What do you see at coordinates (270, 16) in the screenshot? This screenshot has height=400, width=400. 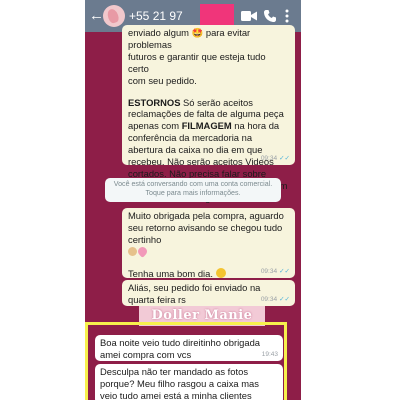 I see `phone-call-icon` at bounding box center [270, 16].